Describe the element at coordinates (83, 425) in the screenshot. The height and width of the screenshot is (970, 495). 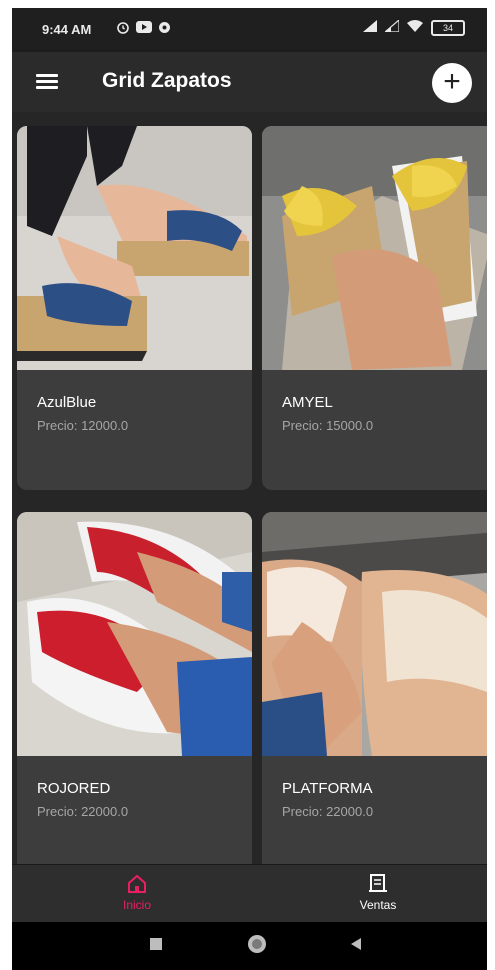
I see `product-price: Precio: 12000.0` at that location.